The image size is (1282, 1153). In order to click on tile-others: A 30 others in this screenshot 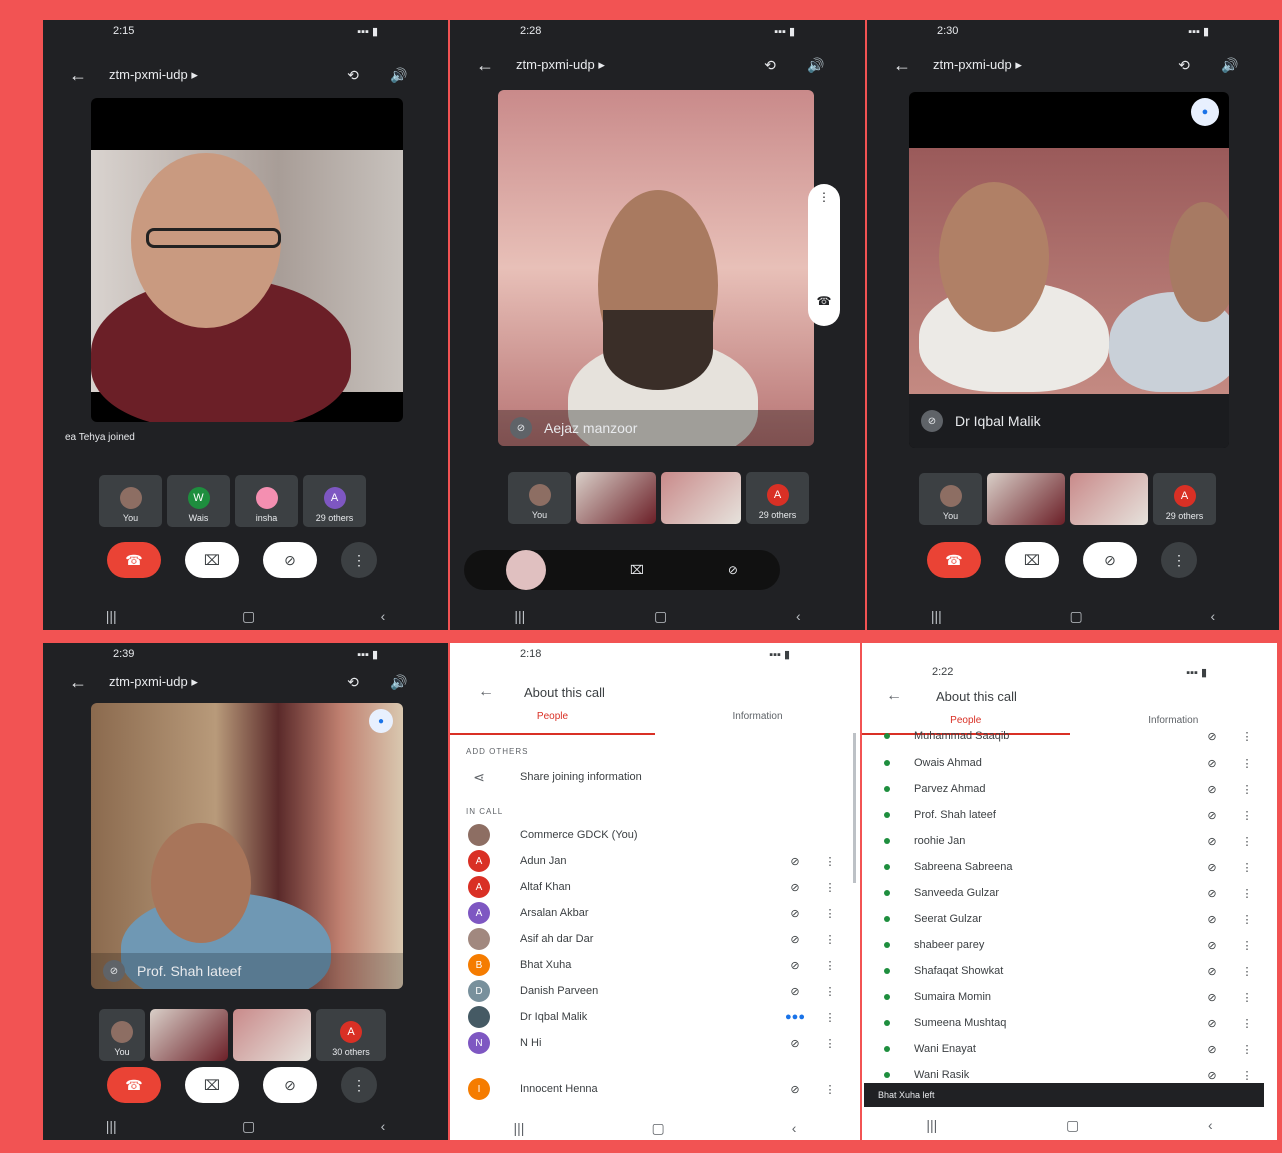, I will do `click(351, 1035)`.